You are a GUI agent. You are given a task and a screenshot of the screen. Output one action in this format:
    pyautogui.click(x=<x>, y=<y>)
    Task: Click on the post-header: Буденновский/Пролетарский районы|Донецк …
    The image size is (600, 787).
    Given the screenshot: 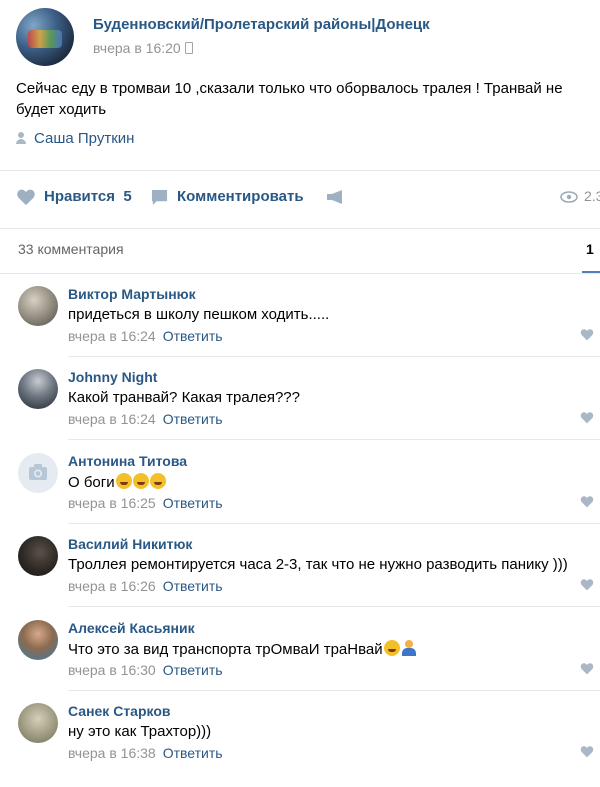 What is the action you would take?
    pyautogui.click(x=301, y=38)
    